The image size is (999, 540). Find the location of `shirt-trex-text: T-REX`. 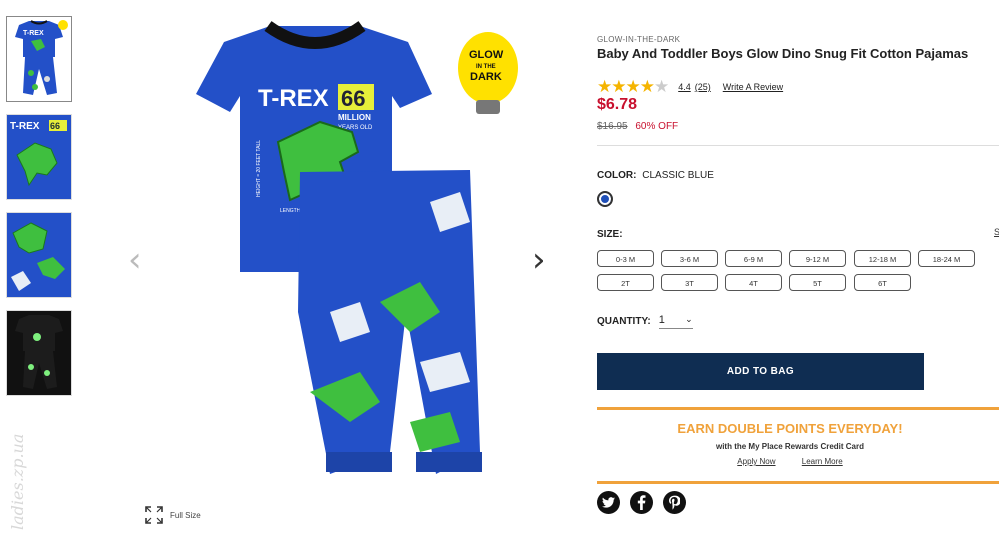

shirt-trex-text: T-REX is located at coordinates (293, 98).